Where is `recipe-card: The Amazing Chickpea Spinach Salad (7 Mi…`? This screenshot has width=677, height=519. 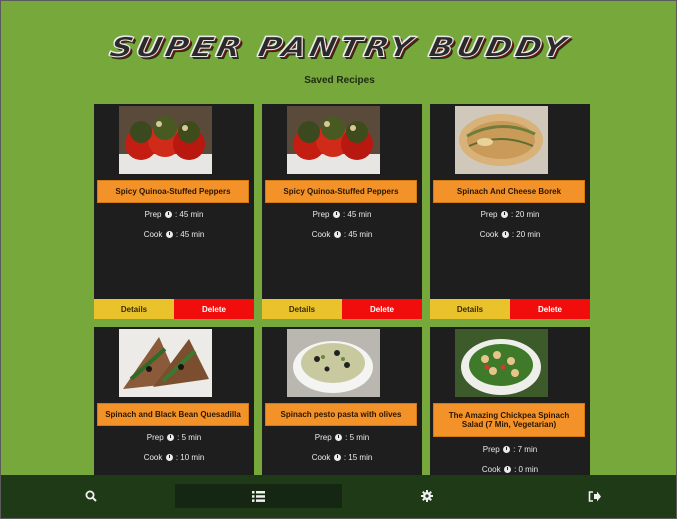
recipe-card: The Amazing Chickpea Spinach Salad (7 Mi… is located at coordinates (510, 407).